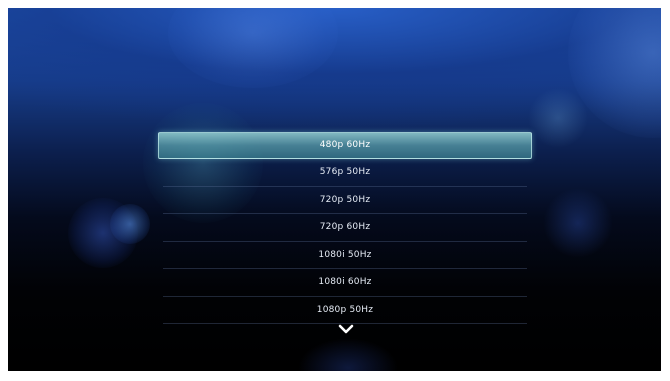  I want to click on menu-item-1080i-60hz: 1080i 60Hz, so click(345, 283).